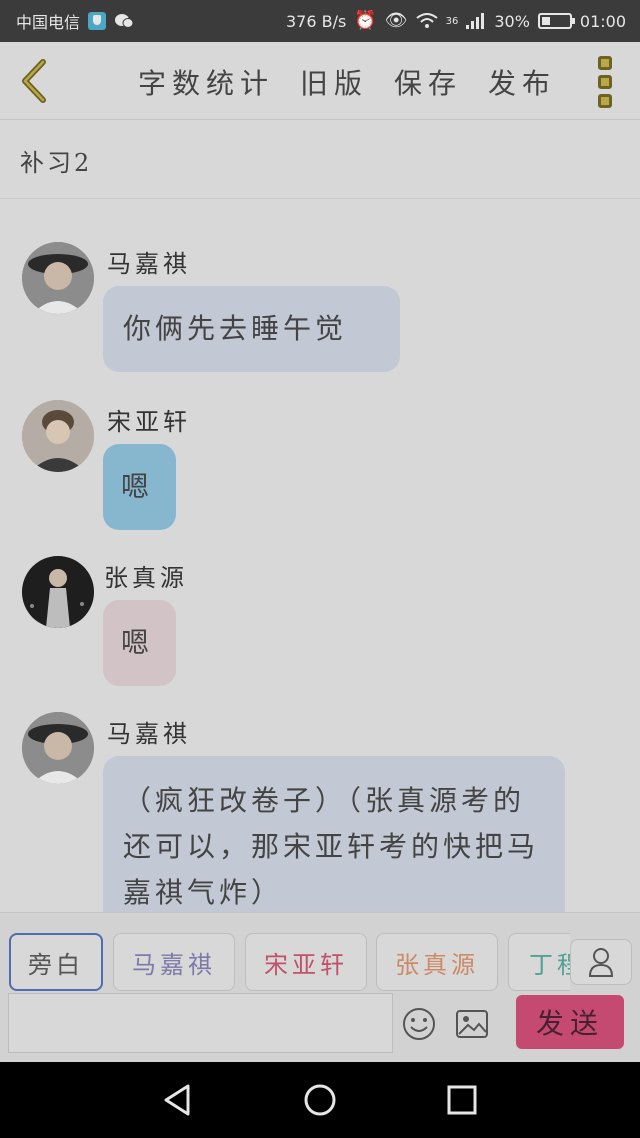 The height and width of the screenshot is (1138, 640). What do you see at coordinates (174, 962) in the screenshot?
I see `character-chip: 马嘉祺` at bounding box center [174, 962].